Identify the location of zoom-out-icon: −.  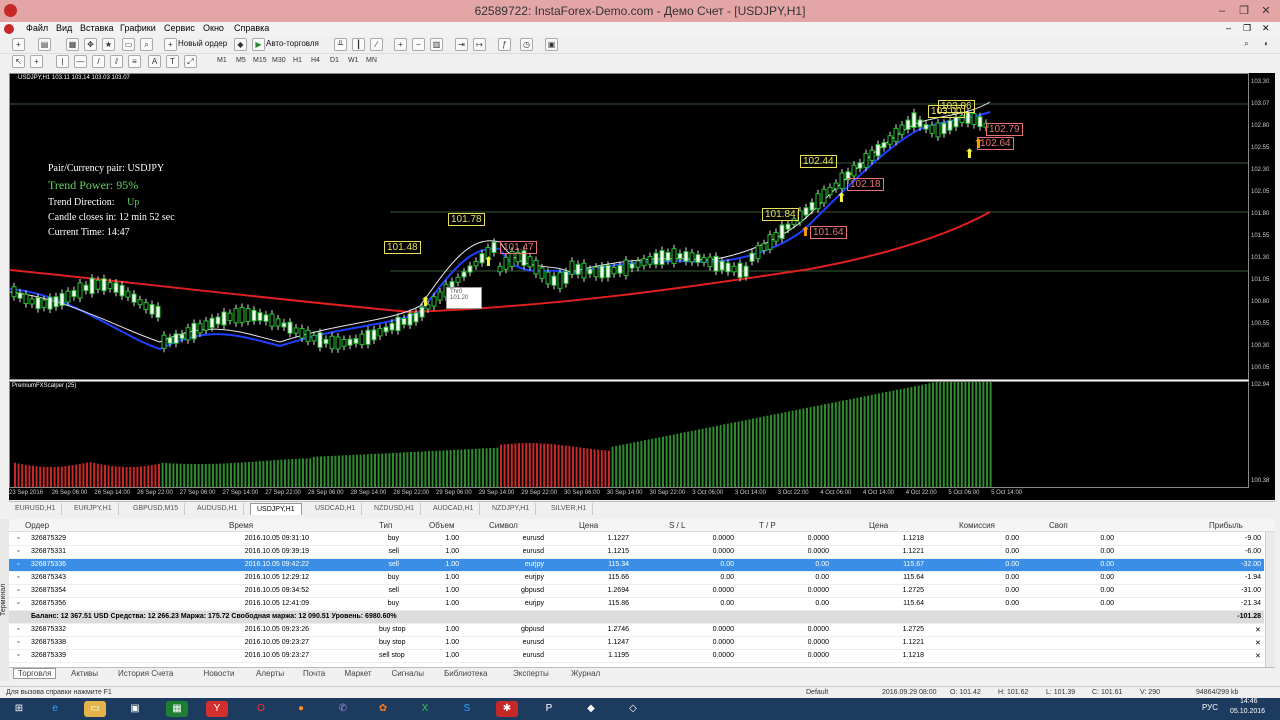
(418, 44).